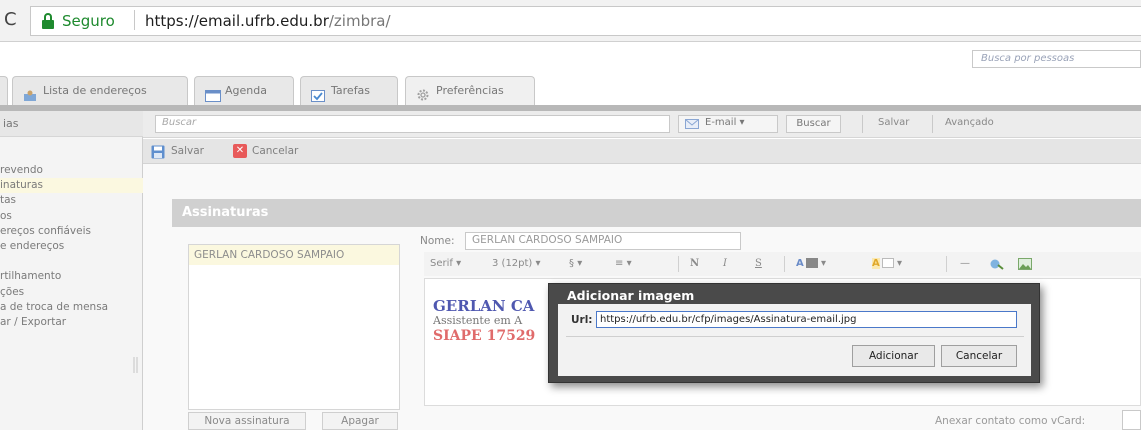 This screenshot has height=430, width=1141. What do you see at coordinates (631, 295) in the screenshot?
I see `dialog-title: Adicionar imagem` at bounding box center [631, 295].